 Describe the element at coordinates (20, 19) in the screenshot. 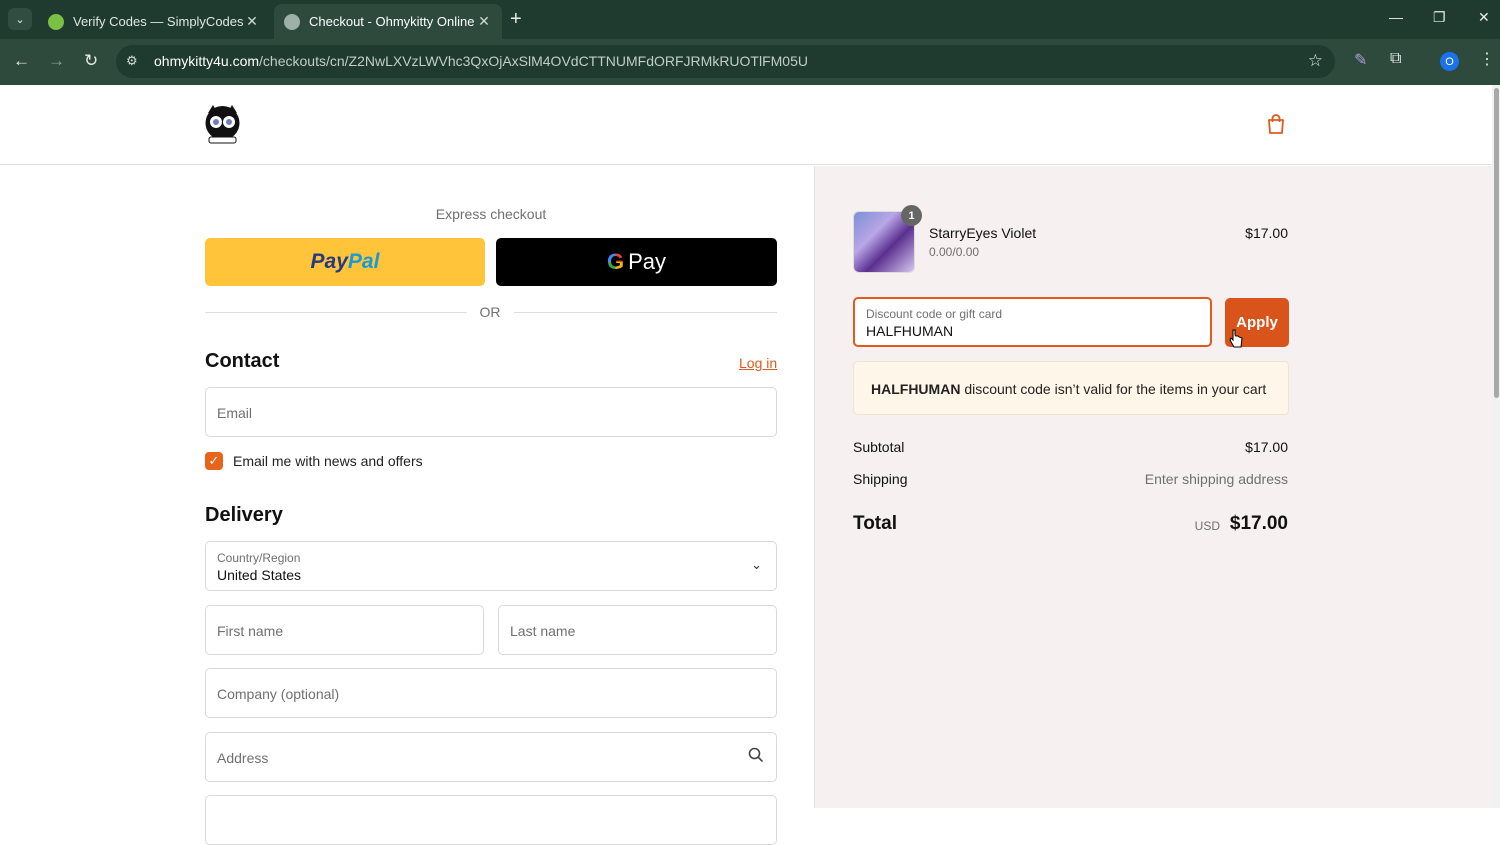

I see `tab-search-button: ⌄` at that location.